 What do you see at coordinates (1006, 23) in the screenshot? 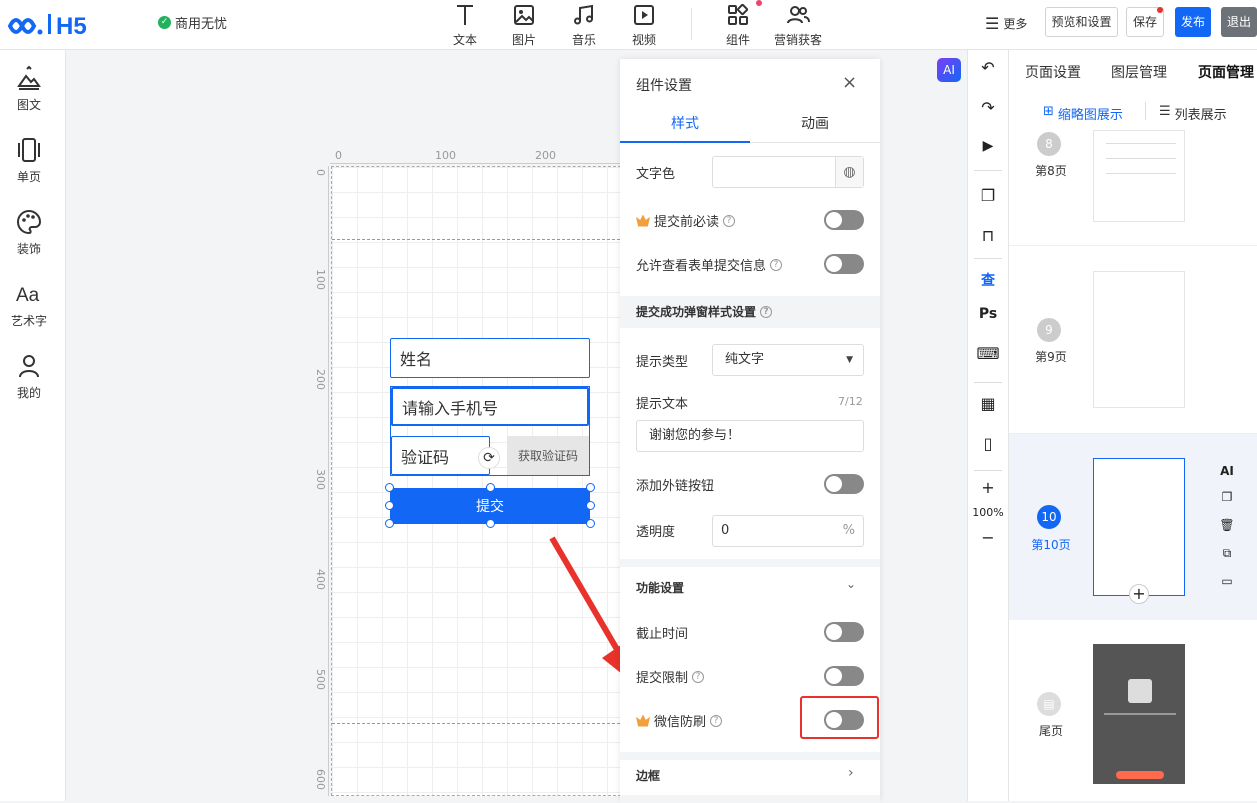
I see `more-button: ☰ 更多` at bounding box center [1006, 23].